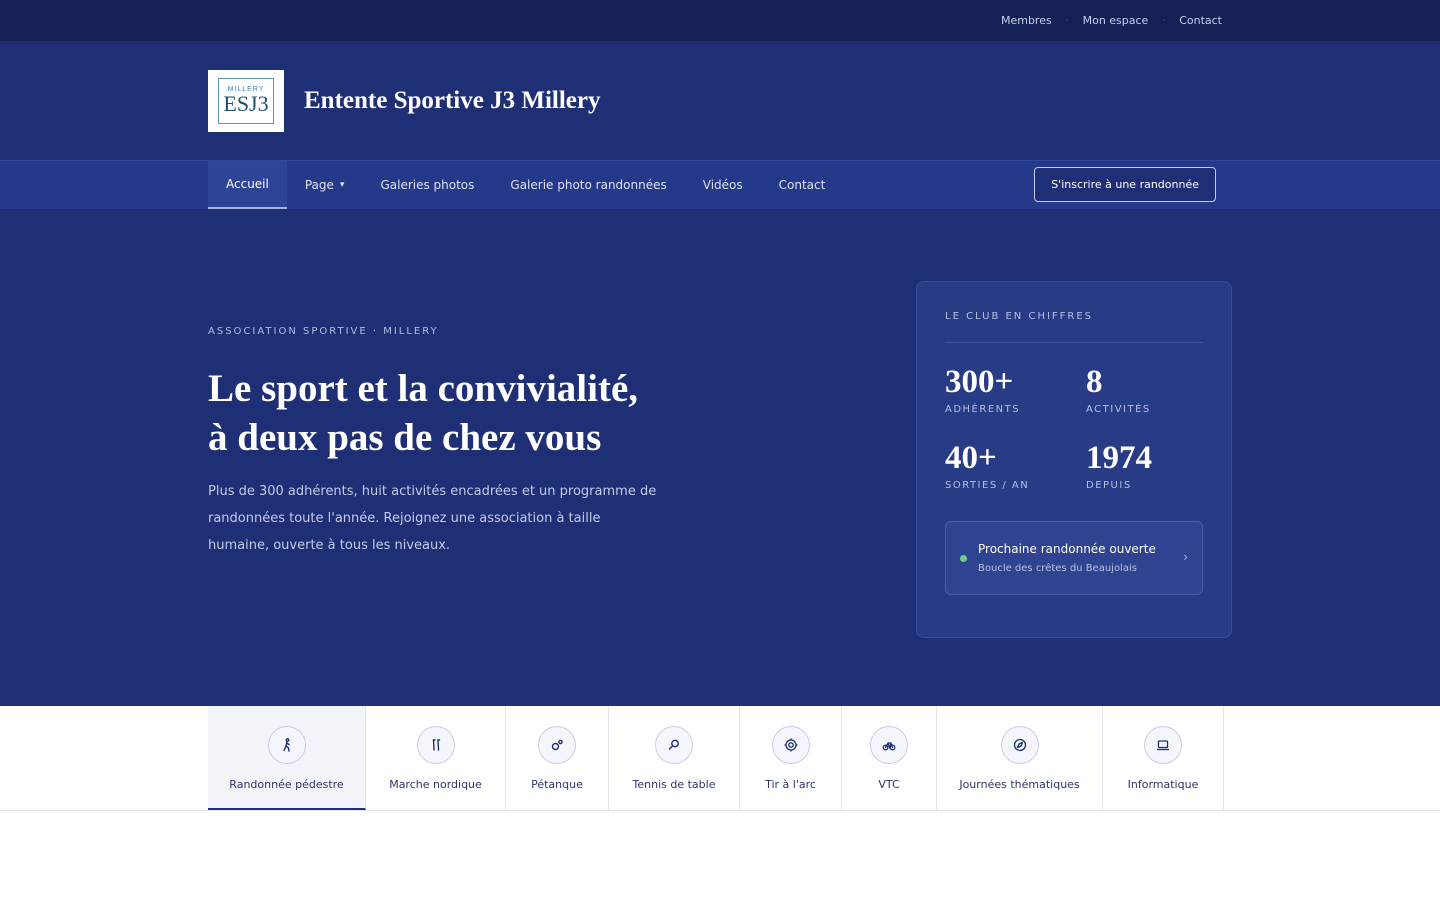 This screenshot has width=1440, height=900. What do you see at coordinates (1200, 20) in the screenshot?
I see `topbar-link-contact: Contact` at bounding box center [1200, 20].